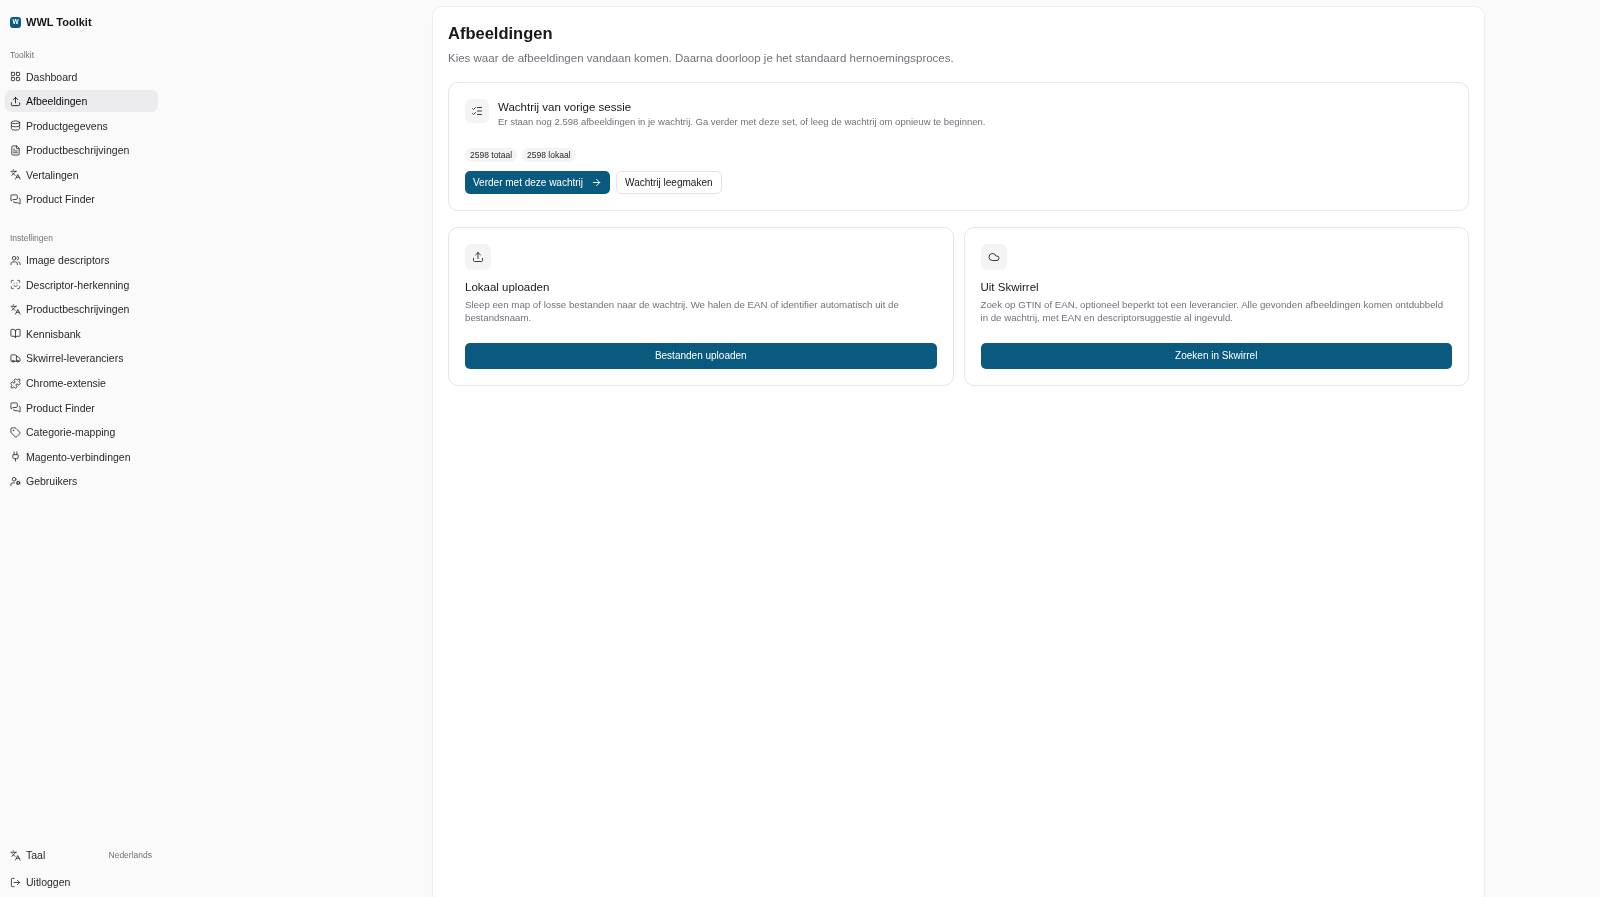  I want to click on nav-item: Image descriptors, so click(81, 260).